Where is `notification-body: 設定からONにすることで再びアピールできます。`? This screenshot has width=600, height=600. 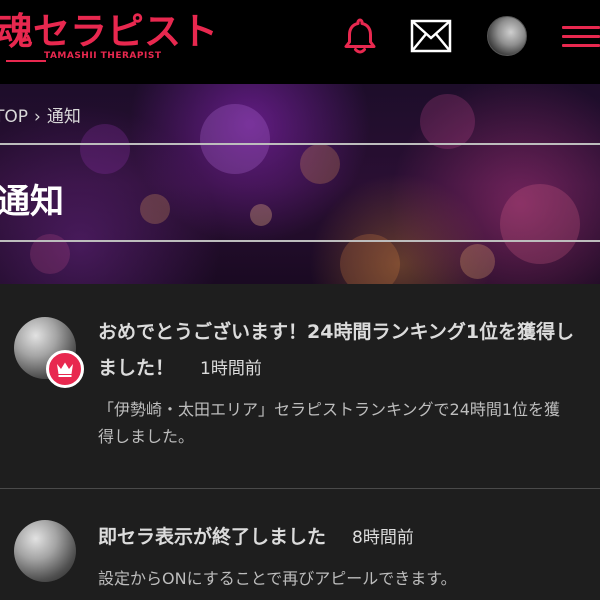 notification-body: 設定からONにすることで再びアピールできます。 is located at coordinates (277, 578).